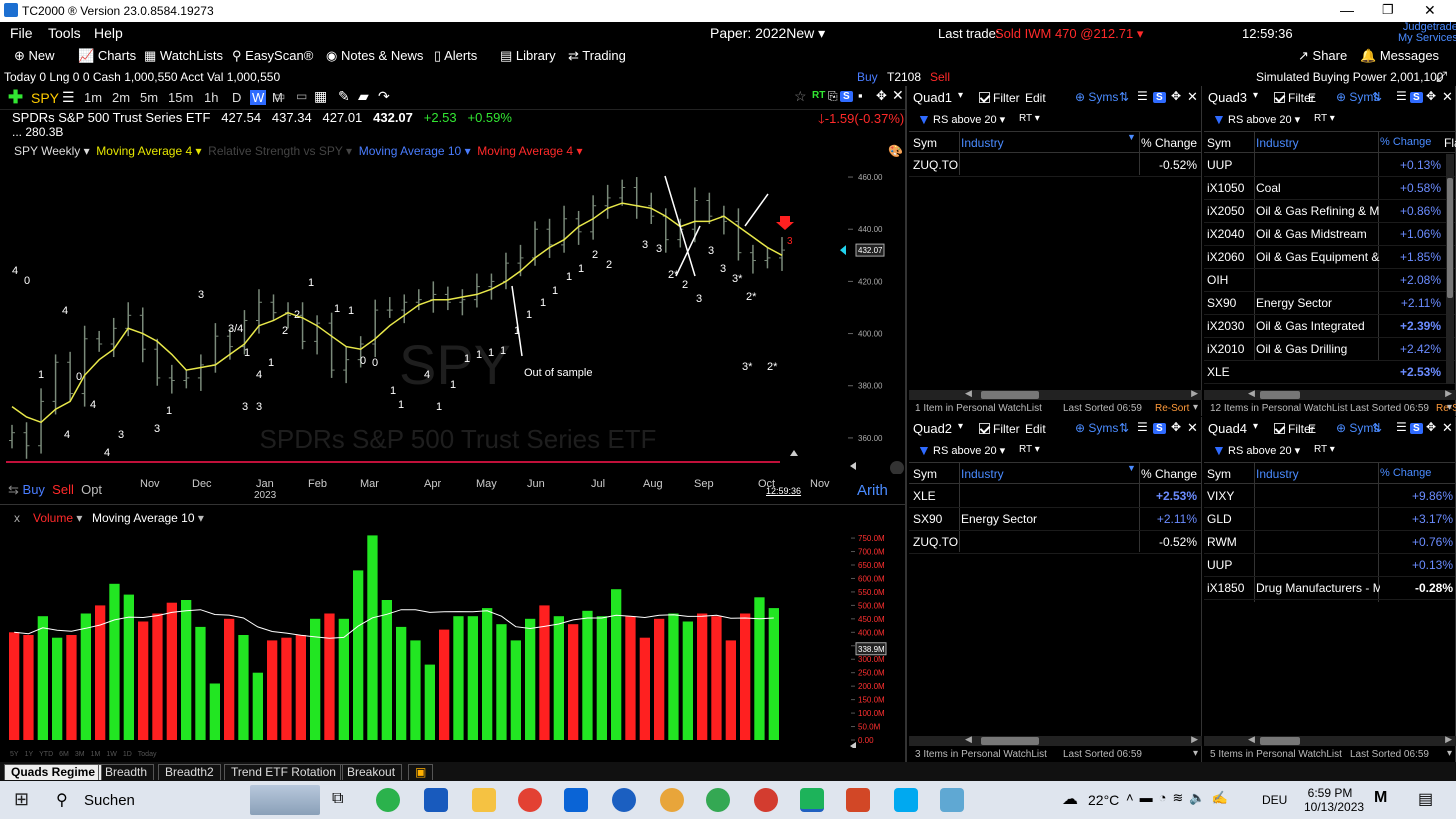 The height and width of the screenshot is (819, 1456). I want to click on chart-symbol: SPY, so click(45, 98).